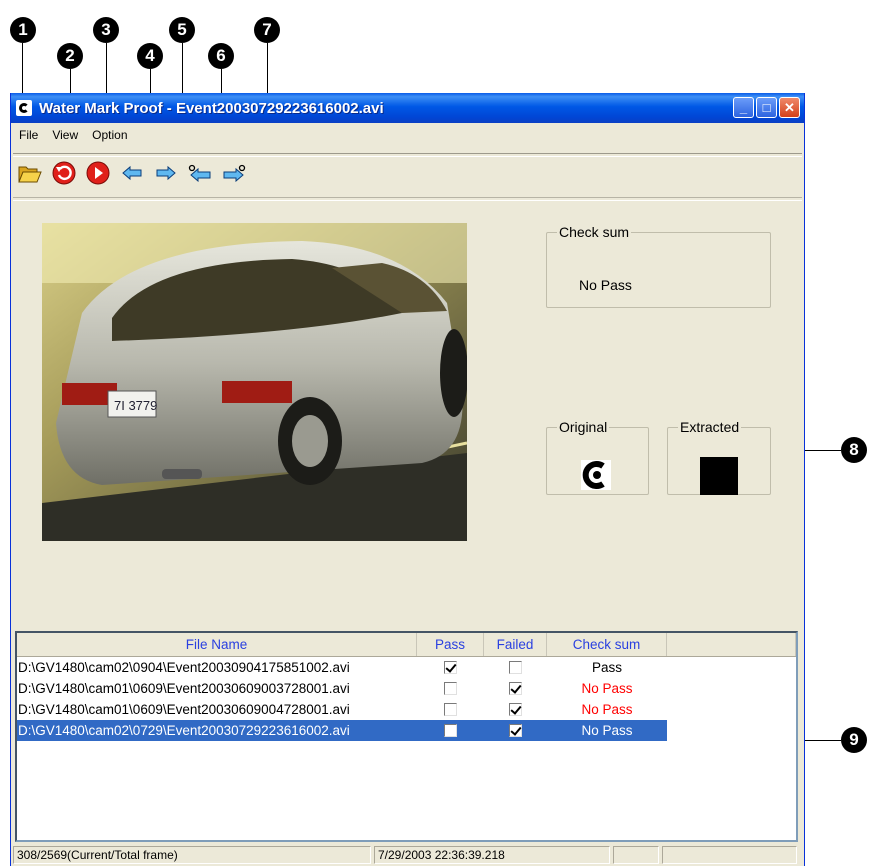 The width and height of the screenshot is (870, 866). Describe the element at coordinates (492, 855) in the screenshot. I see `status-datetime: 7/29/2003 22:36:39.218` at that location.